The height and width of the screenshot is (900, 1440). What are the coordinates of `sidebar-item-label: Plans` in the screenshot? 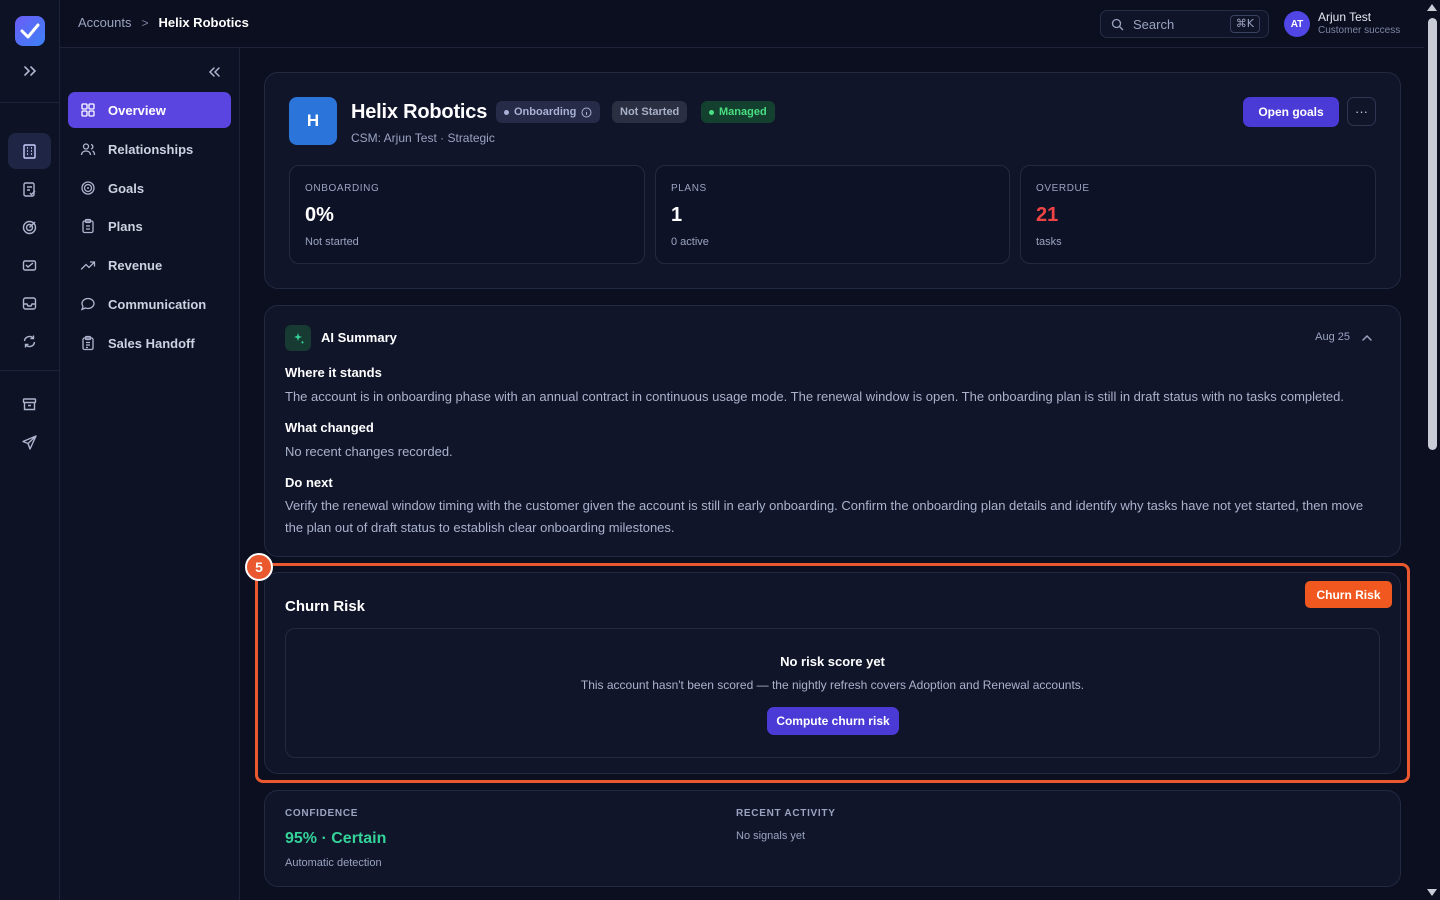 It's located at (125, 226).